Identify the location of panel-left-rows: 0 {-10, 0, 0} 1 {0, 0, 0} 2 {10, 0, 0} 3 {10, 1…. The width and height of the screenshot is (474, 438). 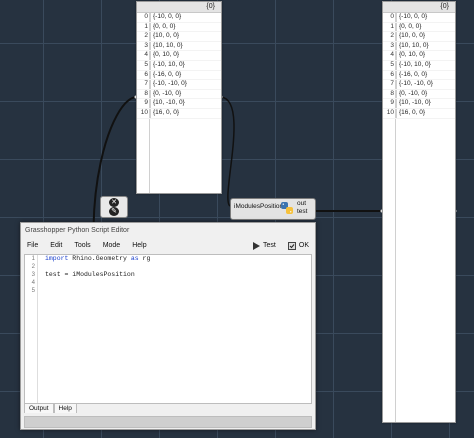
(179, 66).